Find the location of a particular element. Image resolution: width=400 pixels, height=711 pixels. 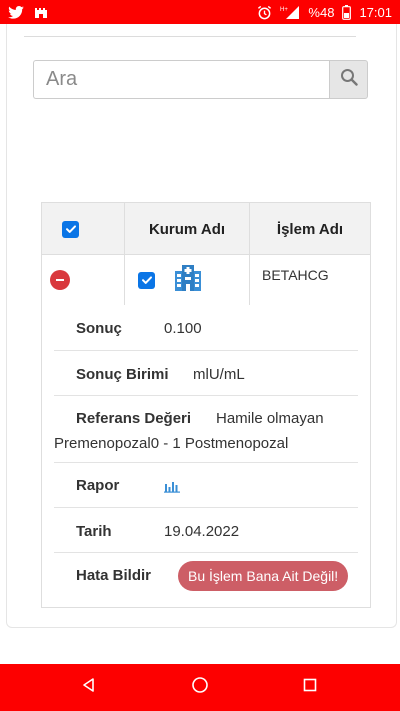

twitter-icon is located at coordinates (16, 12).